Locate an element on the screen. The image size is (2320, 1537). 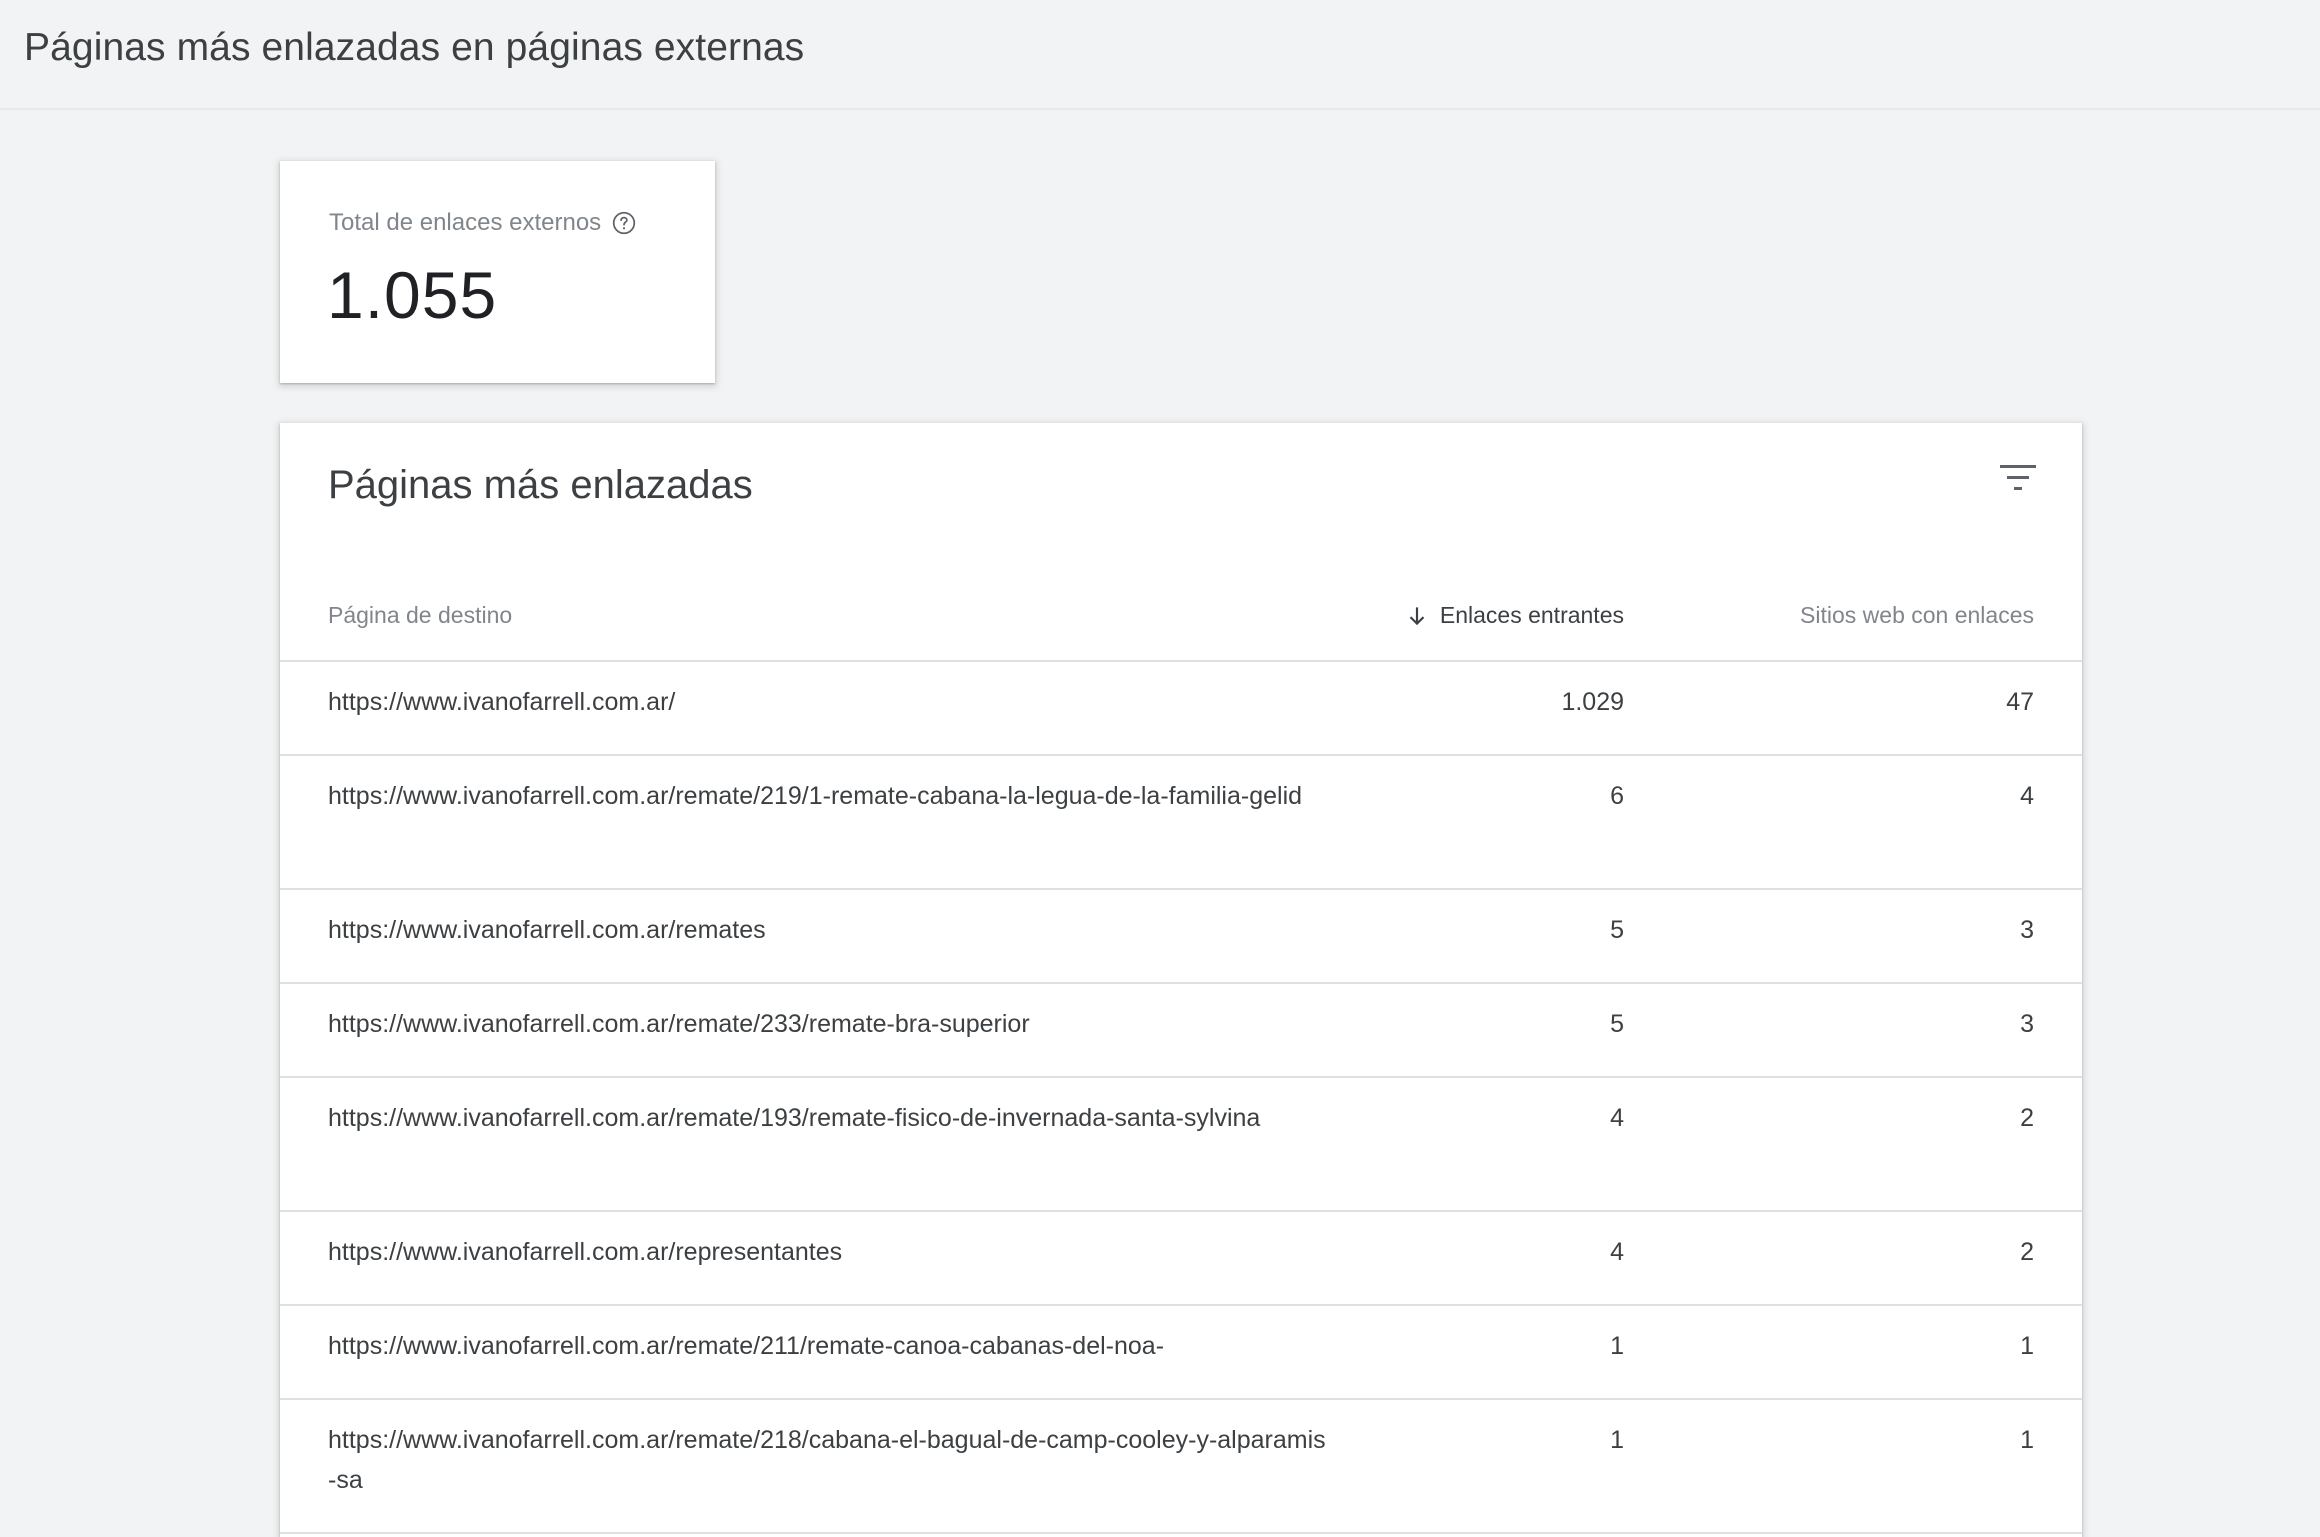
total-external-links-card: Total de enlaces externos 1.055 is located at coordinates (497, 272).